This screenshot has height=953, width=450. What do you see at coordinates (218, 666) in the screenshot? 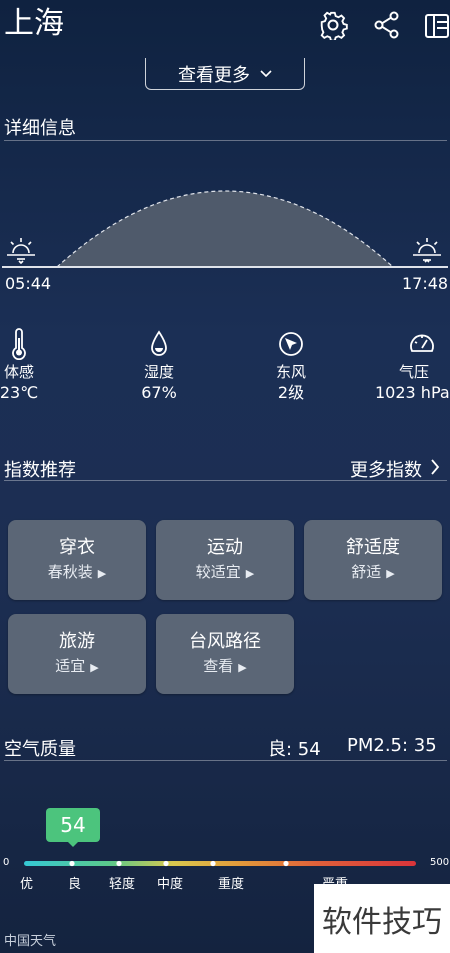
I see `index-card-sub: 查看` at bounding box center [218, 666].